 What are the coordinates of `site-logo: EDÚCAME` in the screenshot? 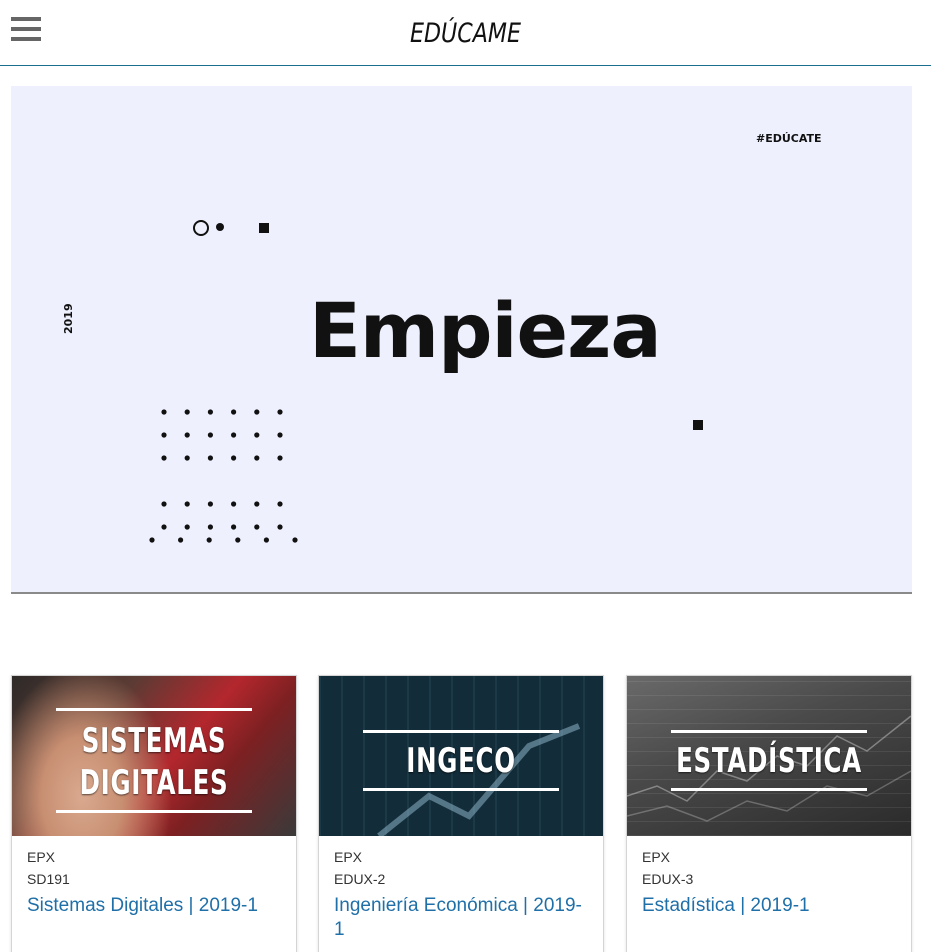 It's located at (465, 33).